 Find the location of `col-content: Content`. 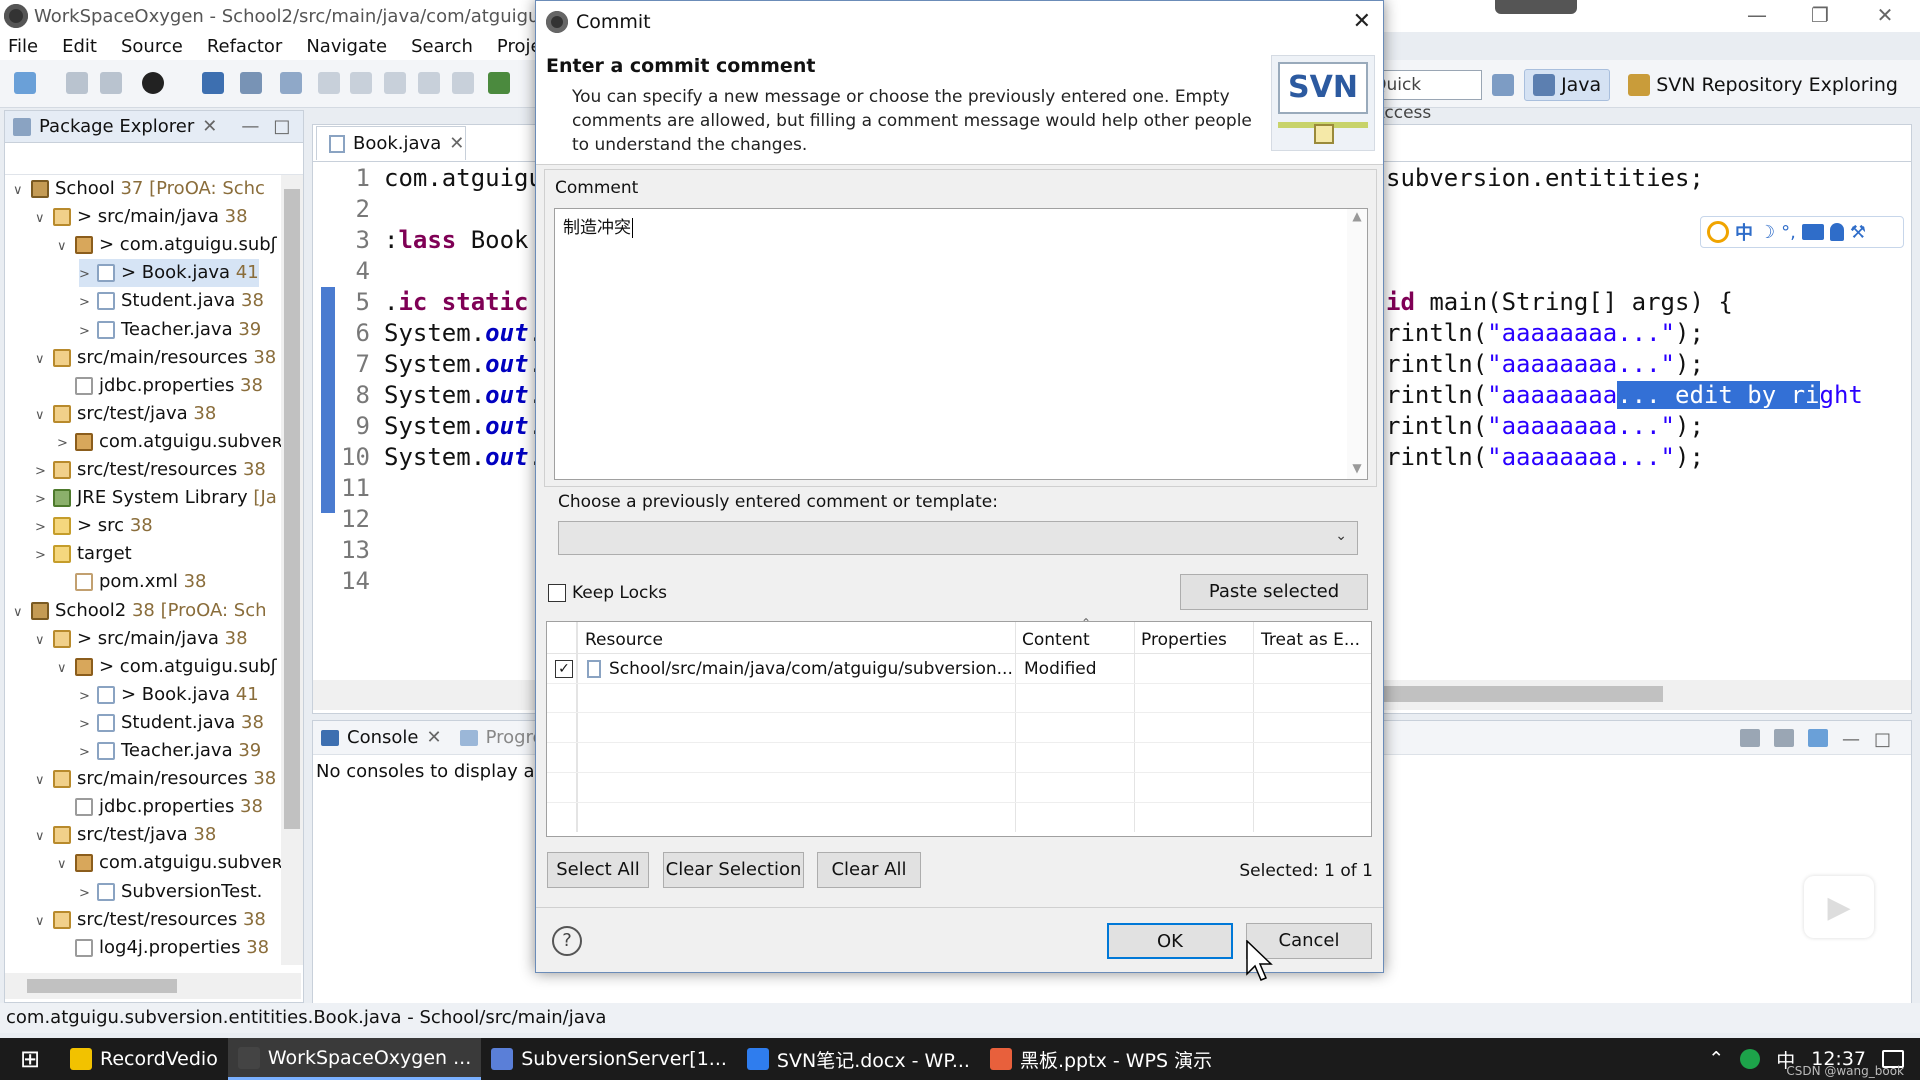

col-content: Content is located at coordinates (1056, 640).